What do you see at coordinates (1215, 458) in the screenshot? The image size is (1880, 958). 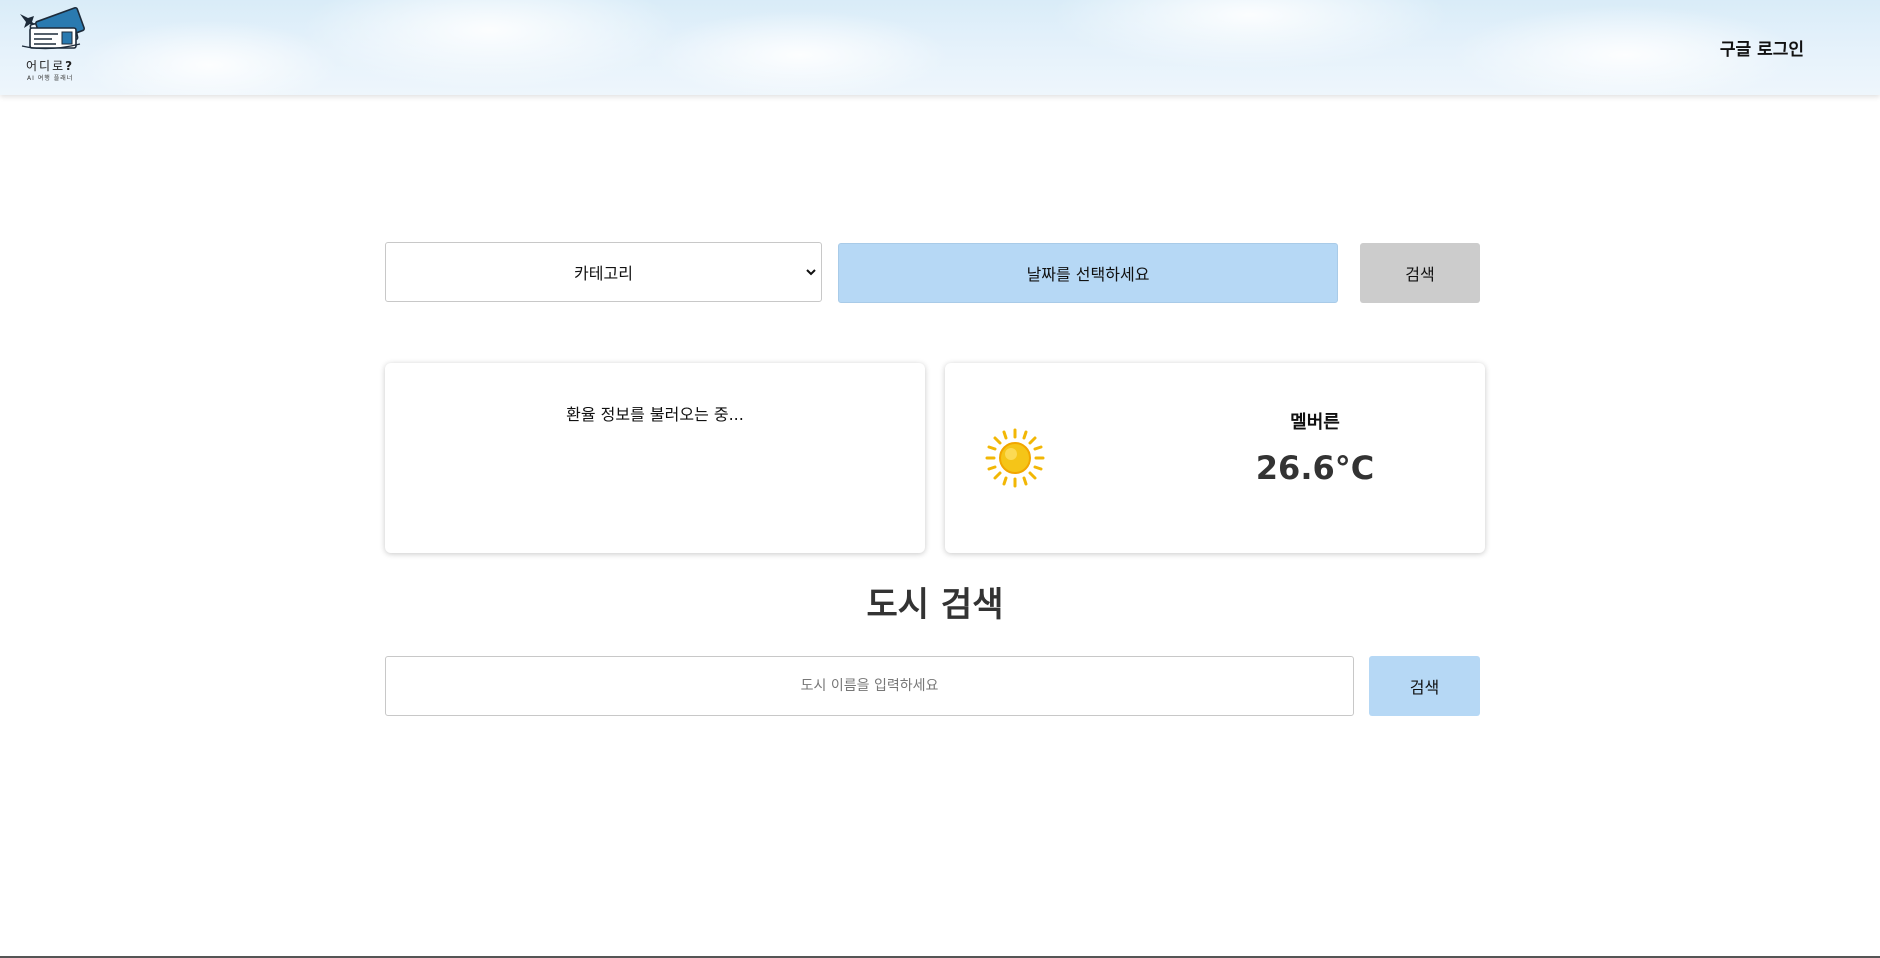 I see `weather-card: 멜버른 26.6°C` at bounding box center [1215, 458].